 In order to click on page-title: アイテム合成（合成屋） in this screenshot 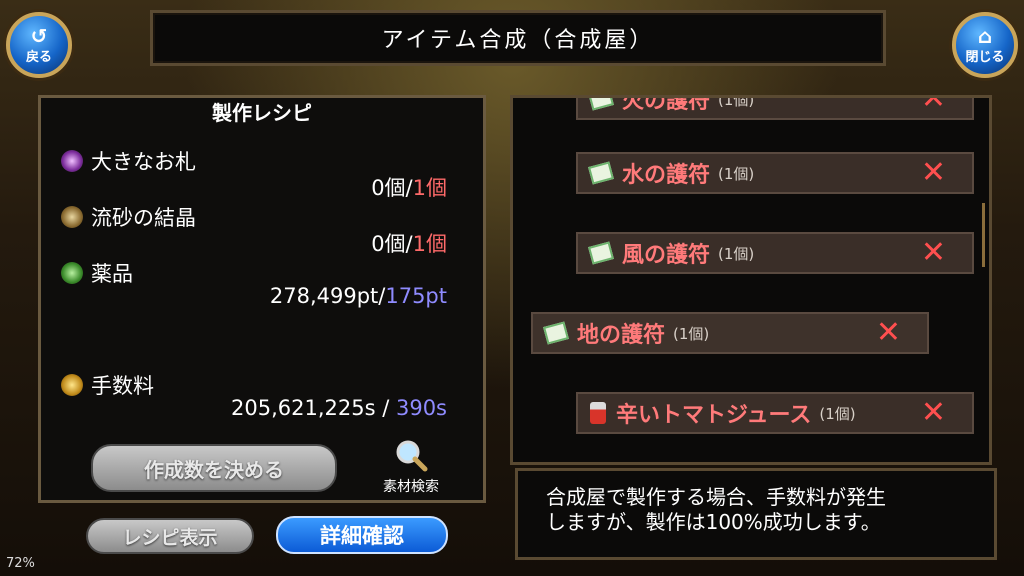, I will do `click(518, 38)`.